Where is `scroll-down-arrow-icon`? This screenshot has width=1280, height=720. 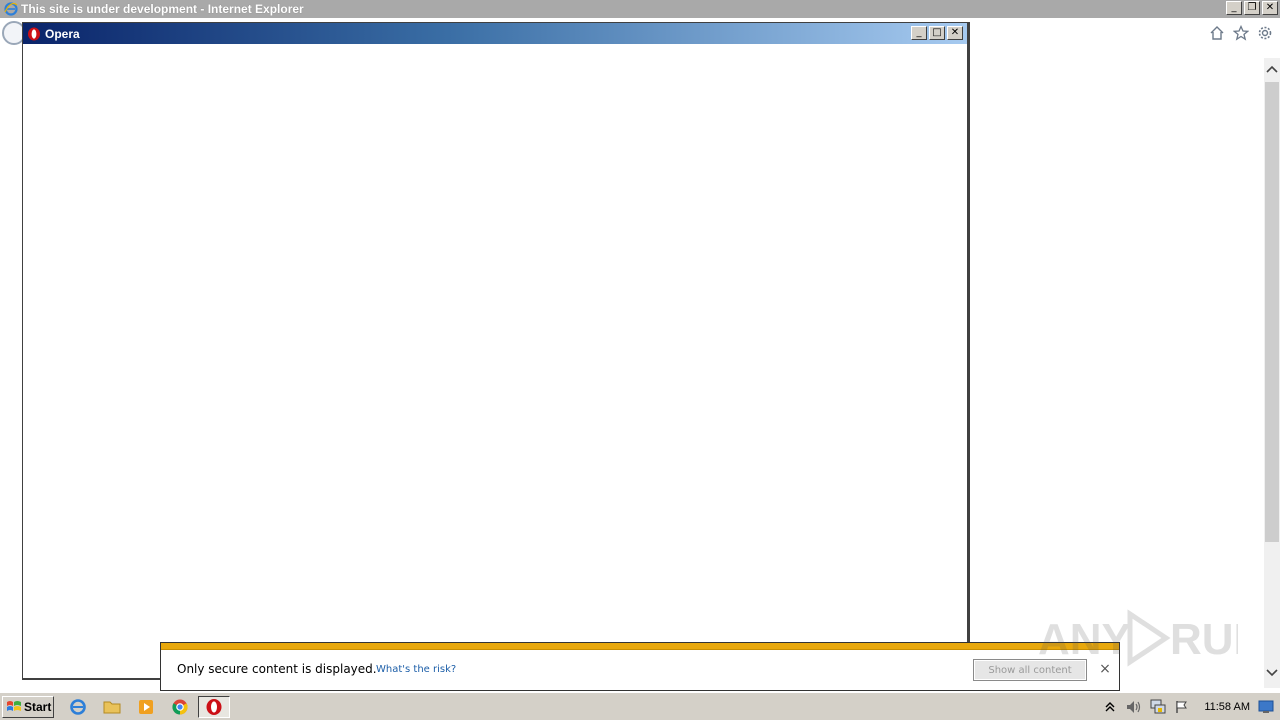 scroll-down-arrow-icon is located at coordinates (1272, 673).